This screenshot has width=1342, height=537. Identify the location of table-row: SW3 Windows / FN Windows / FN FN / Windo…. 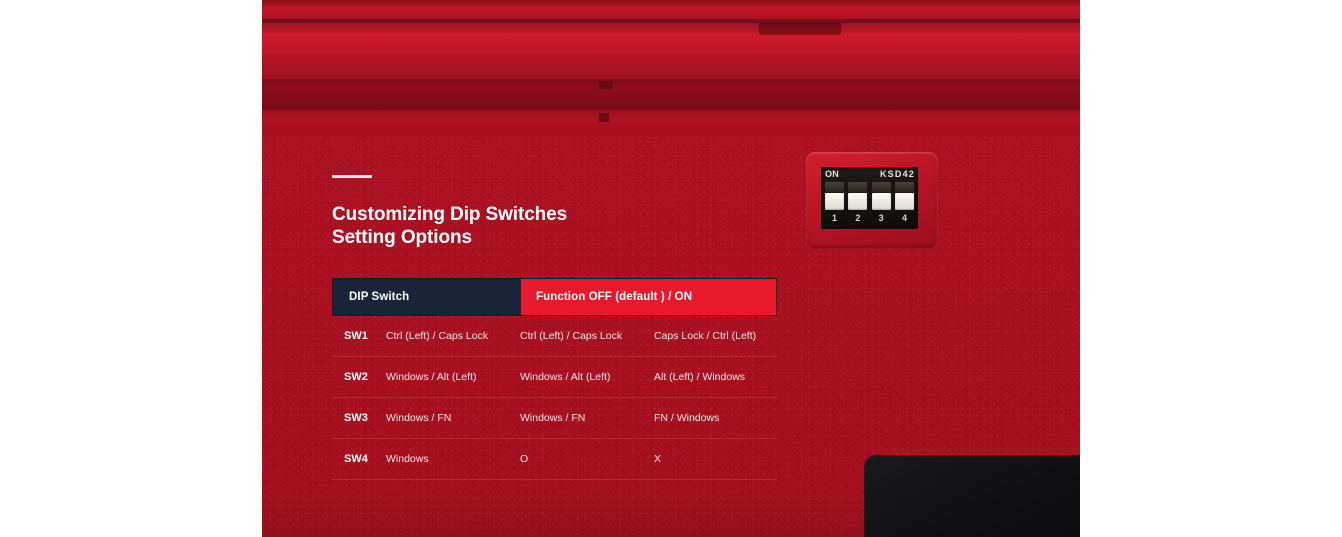
(554, 418).